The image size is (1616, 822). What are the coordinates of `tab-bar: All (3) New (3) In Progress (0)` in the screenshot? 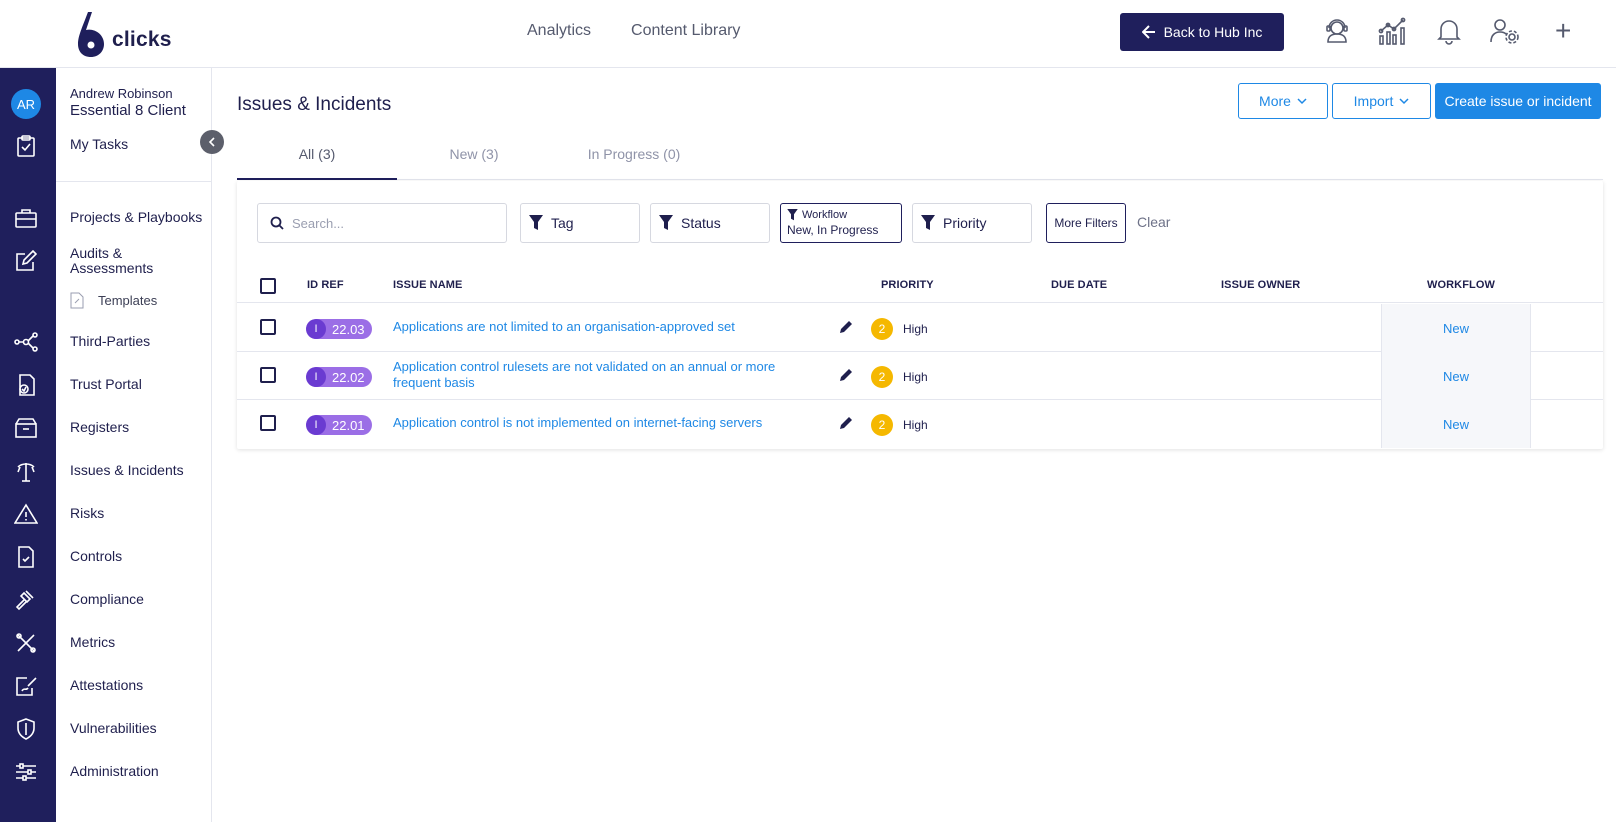 It's located at (920, 162).